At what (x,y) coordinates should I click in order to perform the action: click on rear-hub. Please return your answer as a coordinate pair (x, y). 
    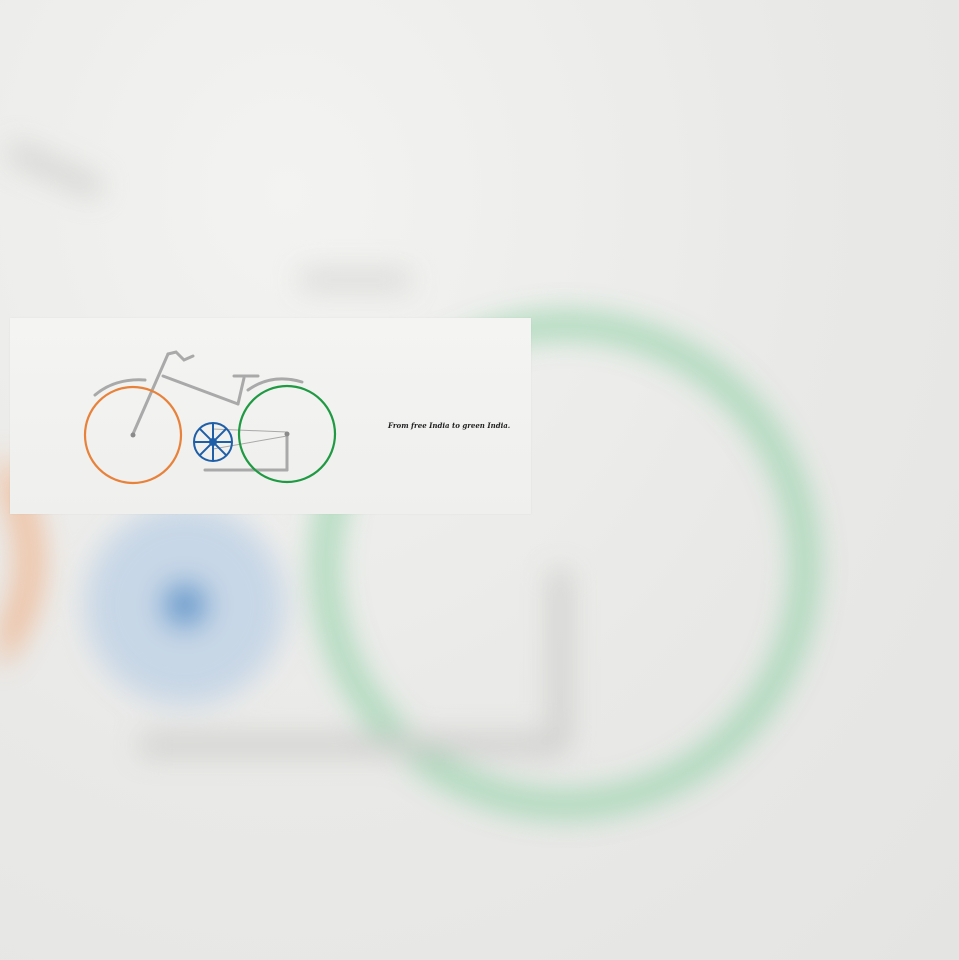
    Looking at the image, I should click on (287, 434).